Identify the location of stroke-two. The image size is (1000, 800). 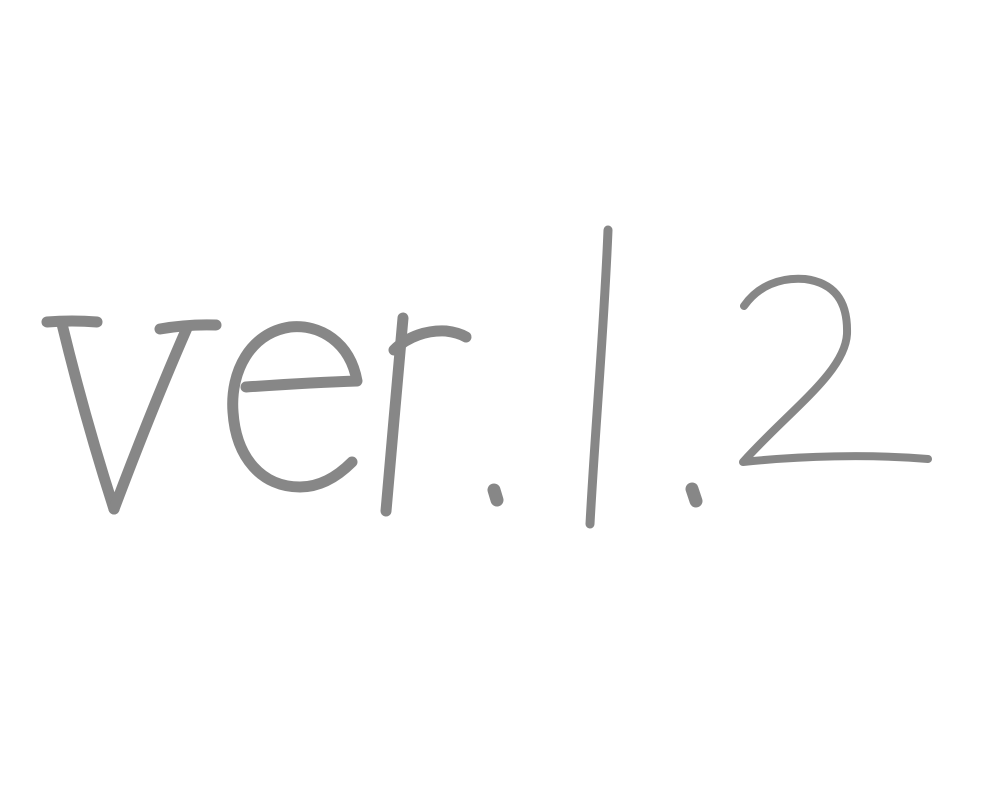
(835, 370).